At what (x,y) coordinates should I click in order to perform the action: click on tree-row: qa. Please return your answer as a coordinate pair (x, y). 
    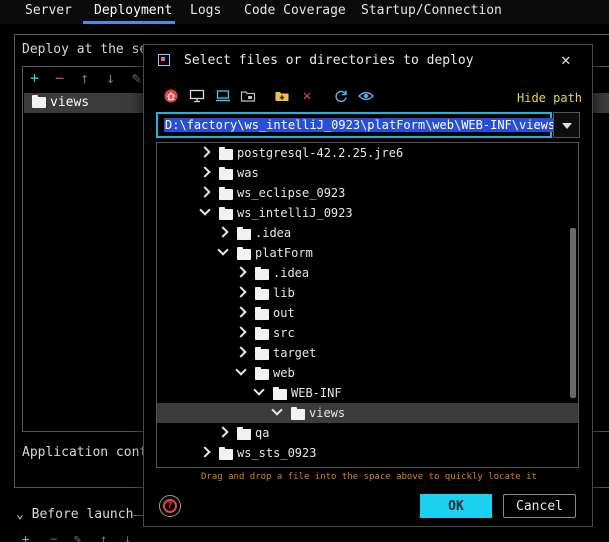
    Looking at the image, I should click on (367, 433).